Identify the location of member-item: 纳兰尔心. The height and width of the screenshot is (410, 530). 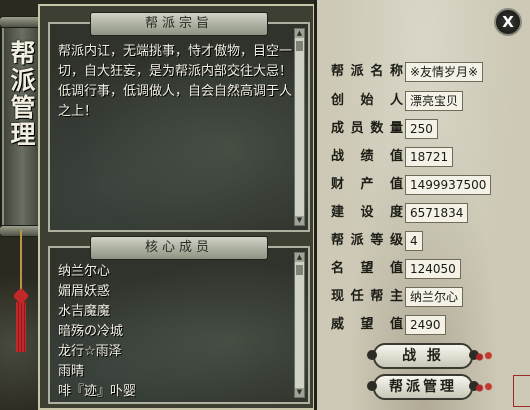
(97, 272).